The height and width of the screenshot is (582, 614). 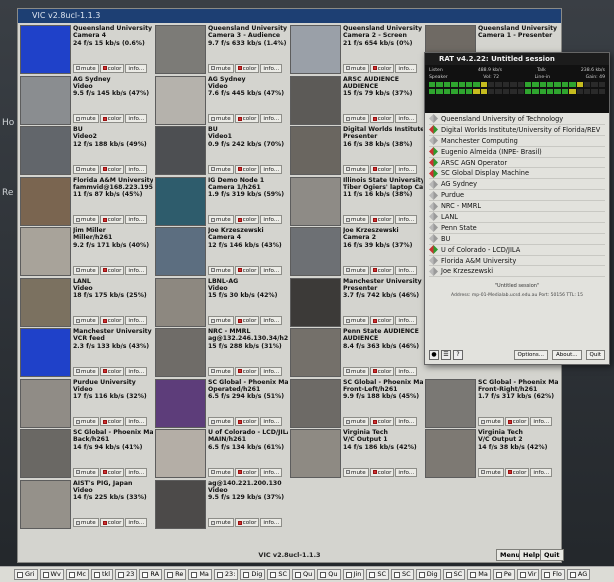 I want to click on taskbar-item: tkl, so click(x=102, y=574).